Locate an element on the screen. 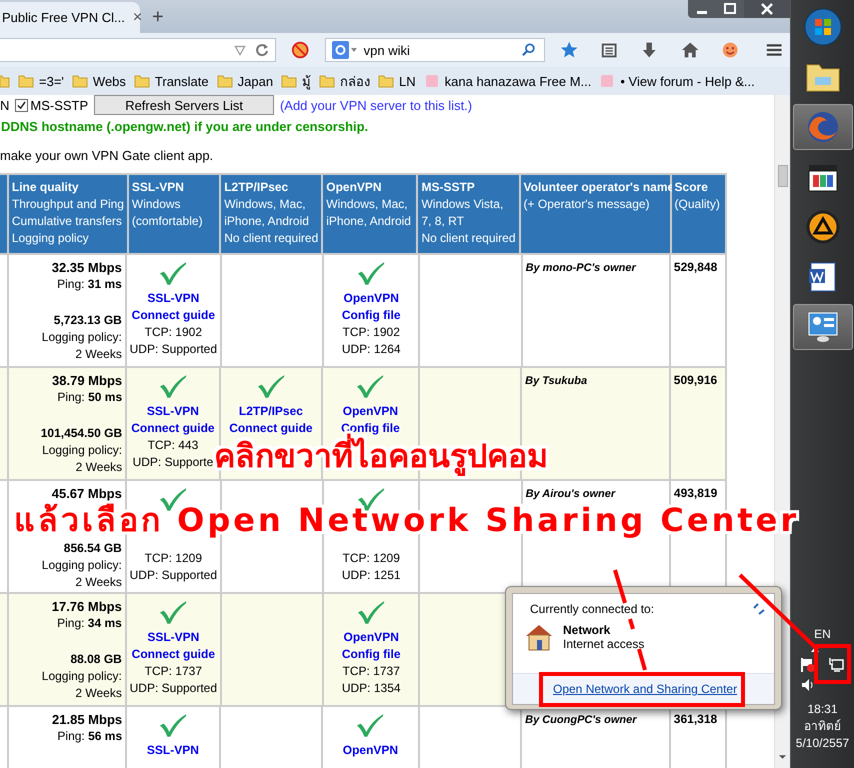 Image resolution: width=854 pixels, height=768 pixels. header-cell: Line quality Throughput and Ping Cumulative transfers Logging policy is located at coordinates (68, 215).